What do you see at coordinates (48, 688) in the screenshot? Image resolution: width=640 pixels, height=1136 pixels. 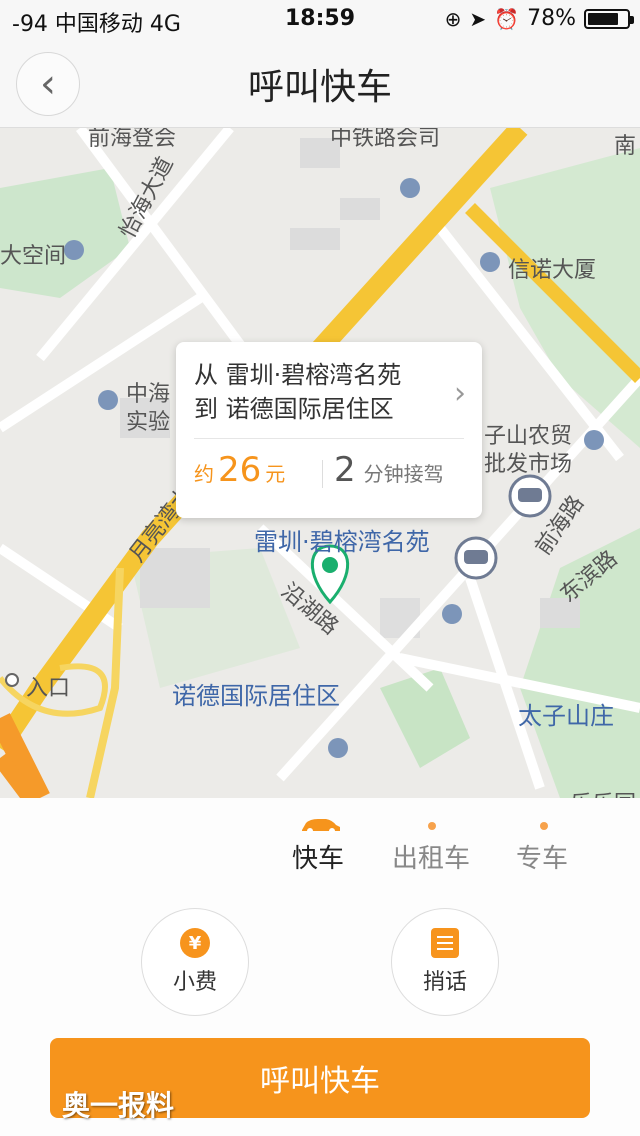 I see `map-label: 入口` at bounding box center [48, 688].